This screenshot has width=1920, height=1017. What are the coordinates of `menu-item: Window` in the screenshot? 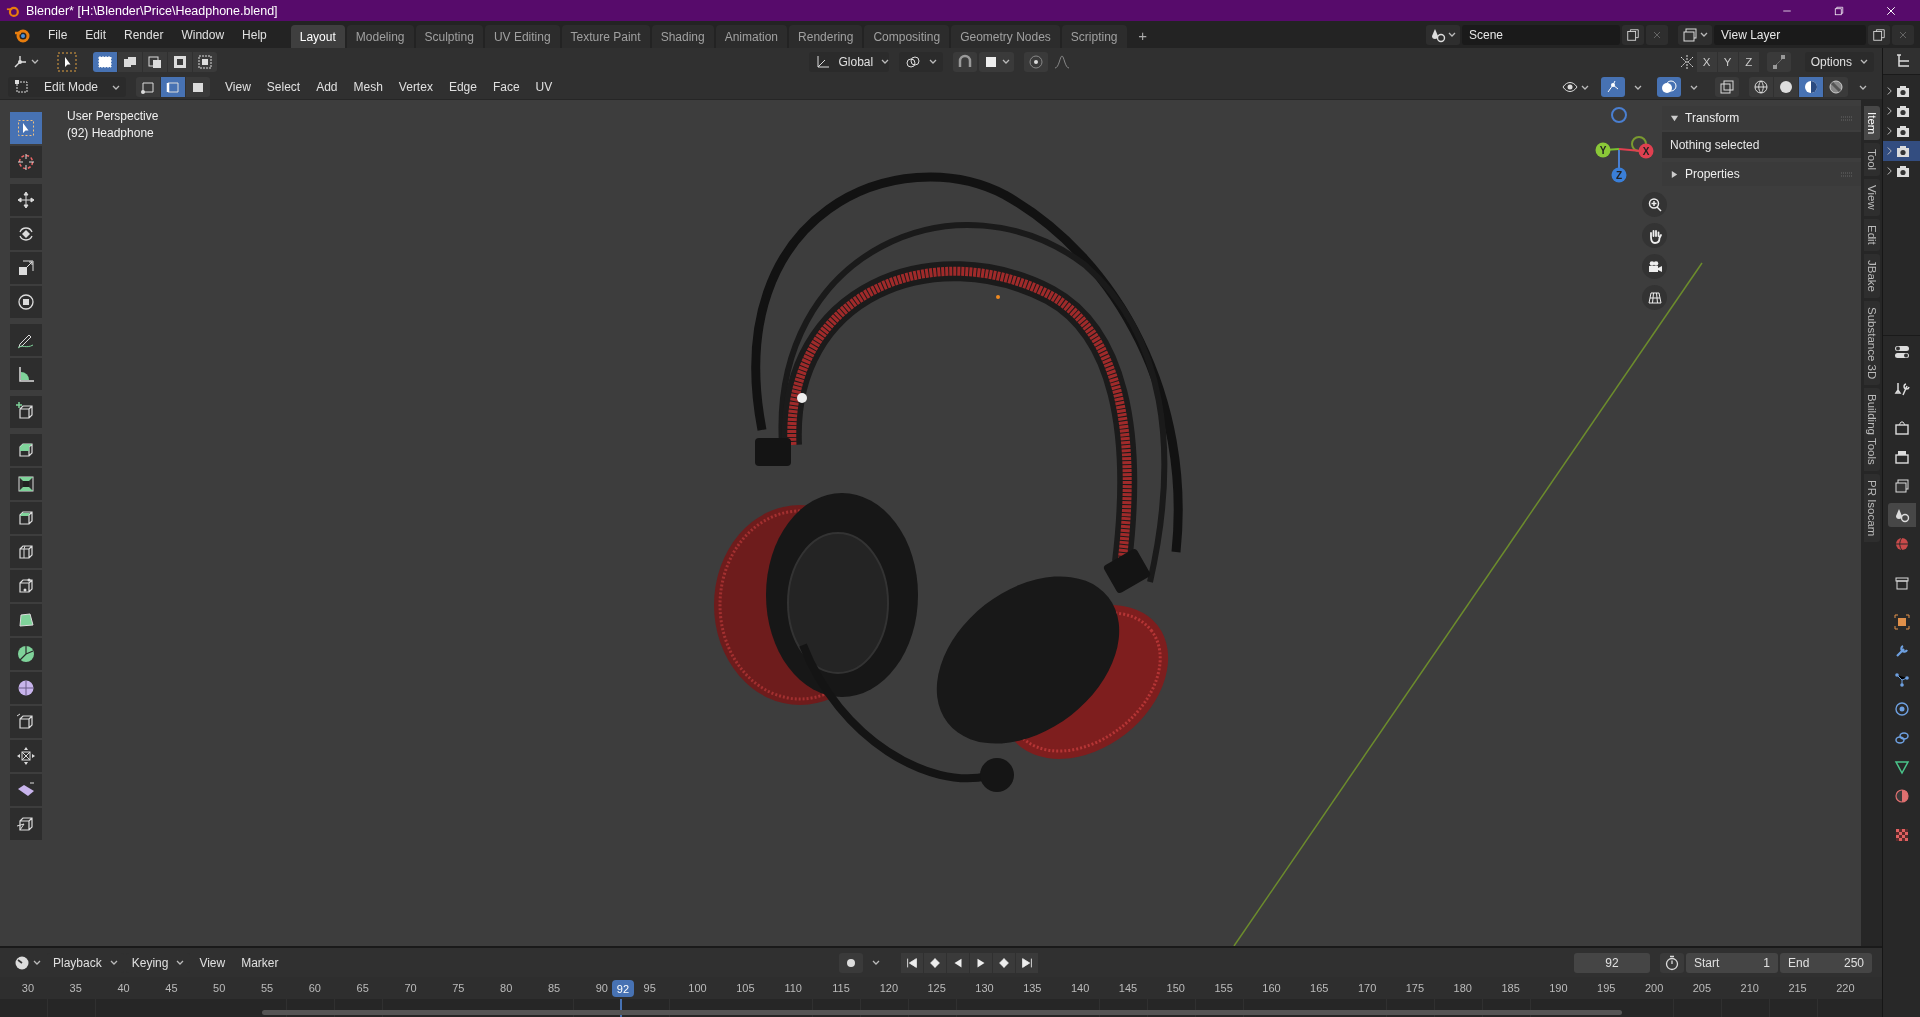 It's located at (203, 34).